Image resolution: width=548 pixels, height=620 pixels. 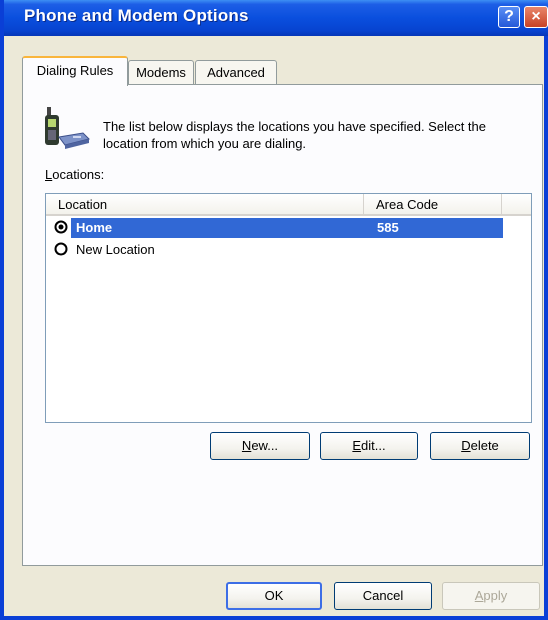 What do you see at coordinates (466, 445) in the screenshot?
I see `button-mnemonic: D` at bounding box center [466, 445].